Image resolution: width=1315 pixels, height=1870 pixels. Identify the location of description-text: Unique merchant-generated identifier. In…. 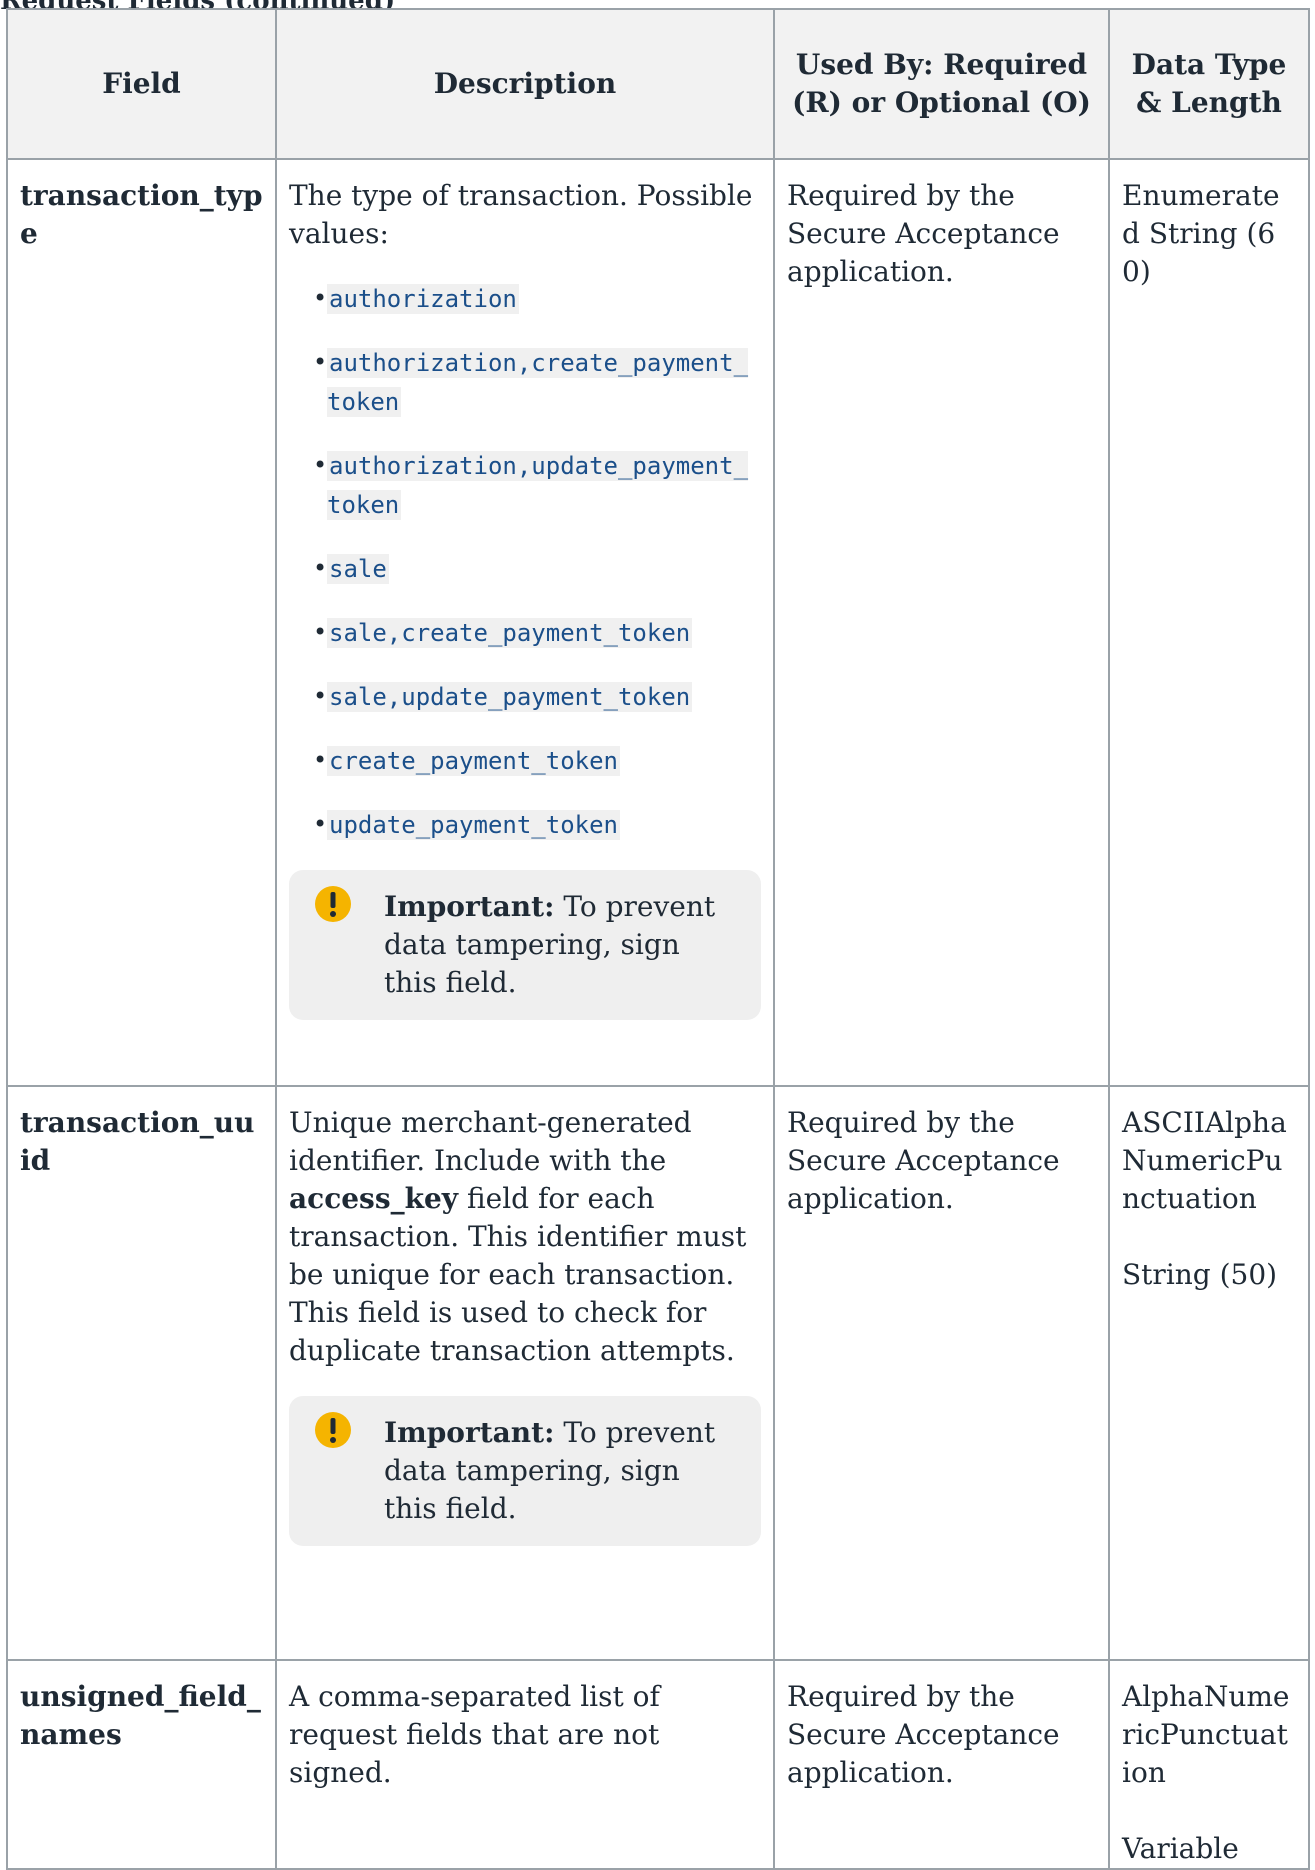
(525, 1237).